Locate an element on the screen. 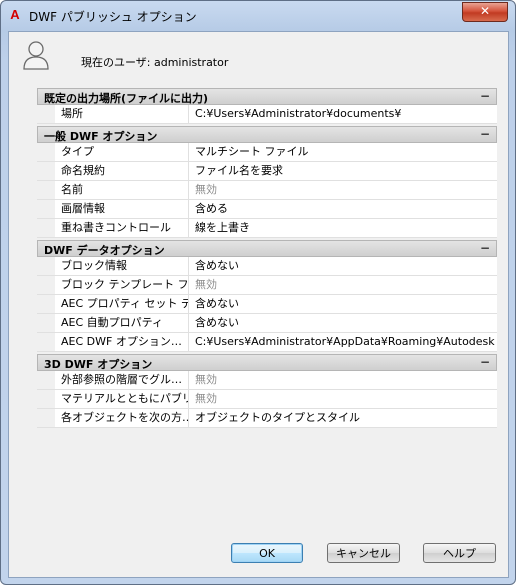 This screenshot has height=585, width=516. property-row: 各オブジェクトを次の方… オブジェクトのタイプとスタイル is located at coordinates (267, 418).